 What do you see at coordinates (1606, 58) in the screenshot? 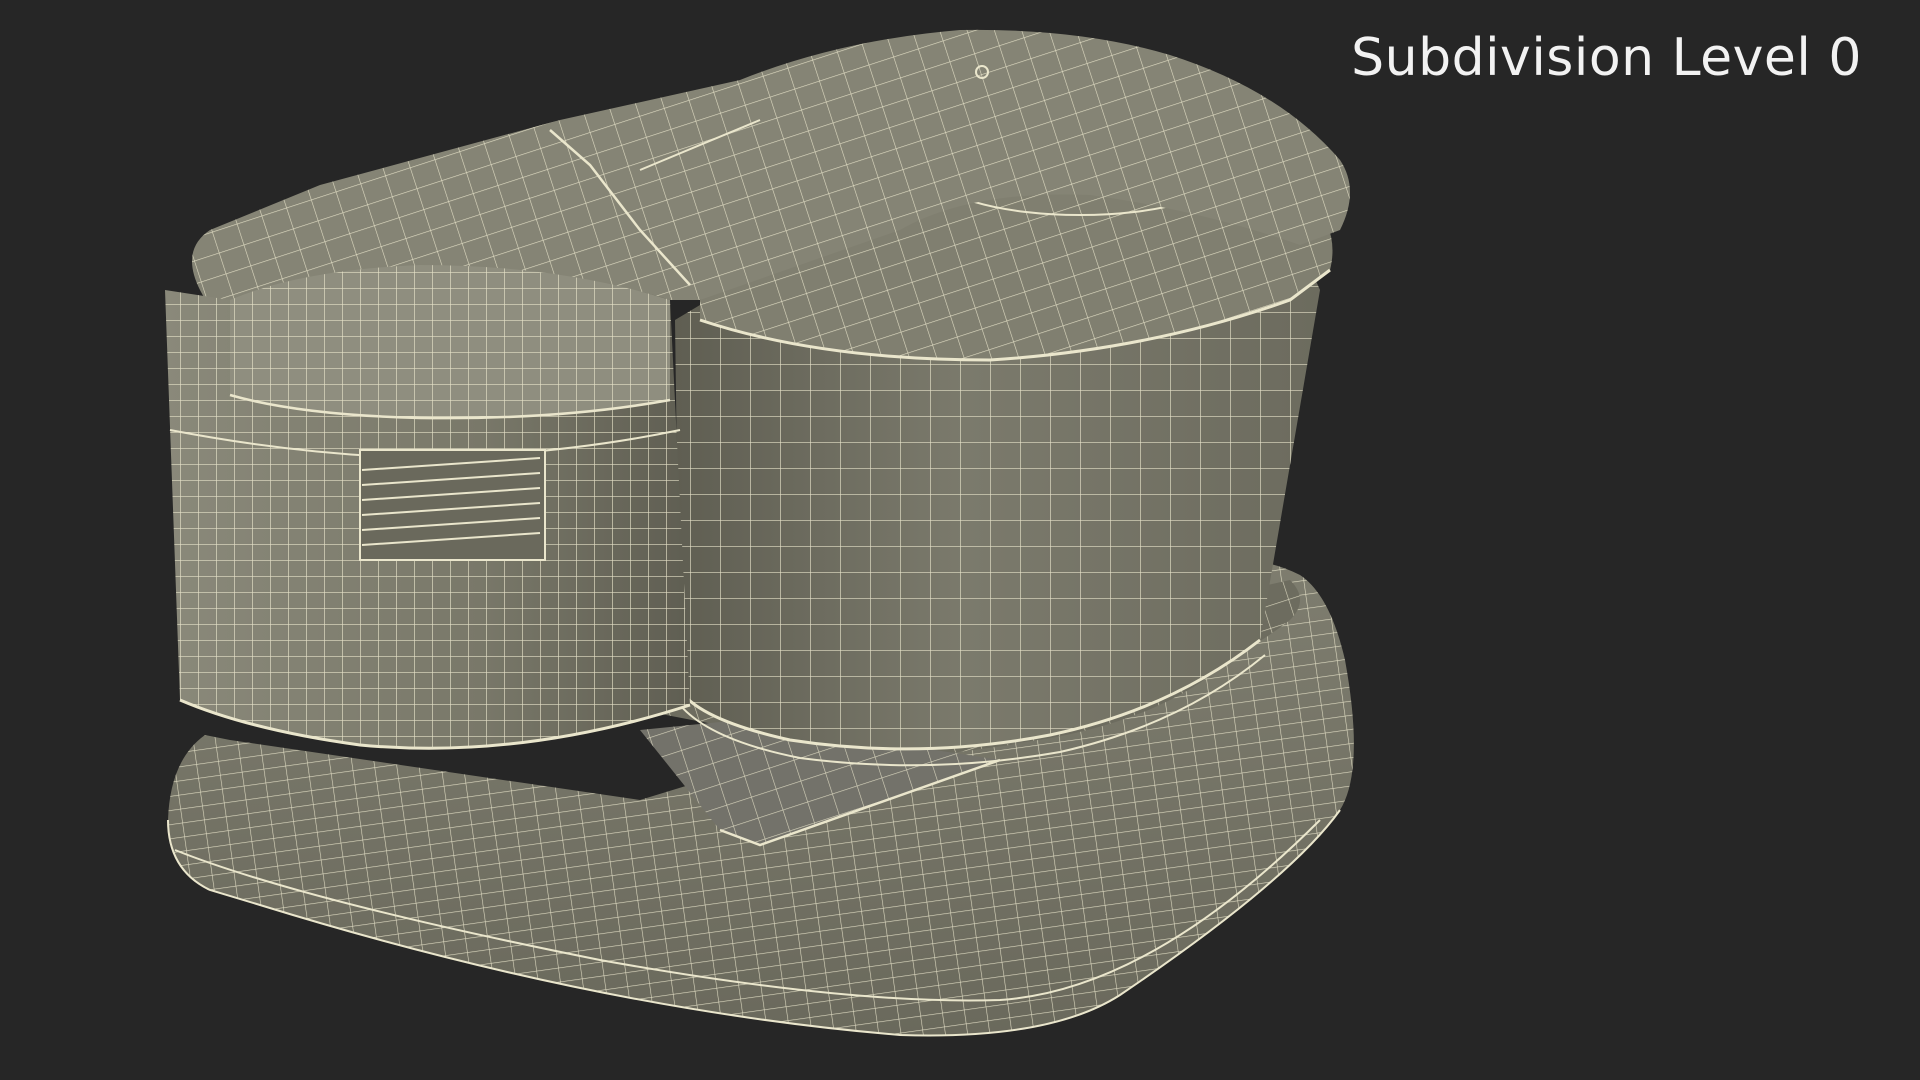
I see `subdivision-level-label: Subdivision Level 0` at bounding box center [1606, 58].